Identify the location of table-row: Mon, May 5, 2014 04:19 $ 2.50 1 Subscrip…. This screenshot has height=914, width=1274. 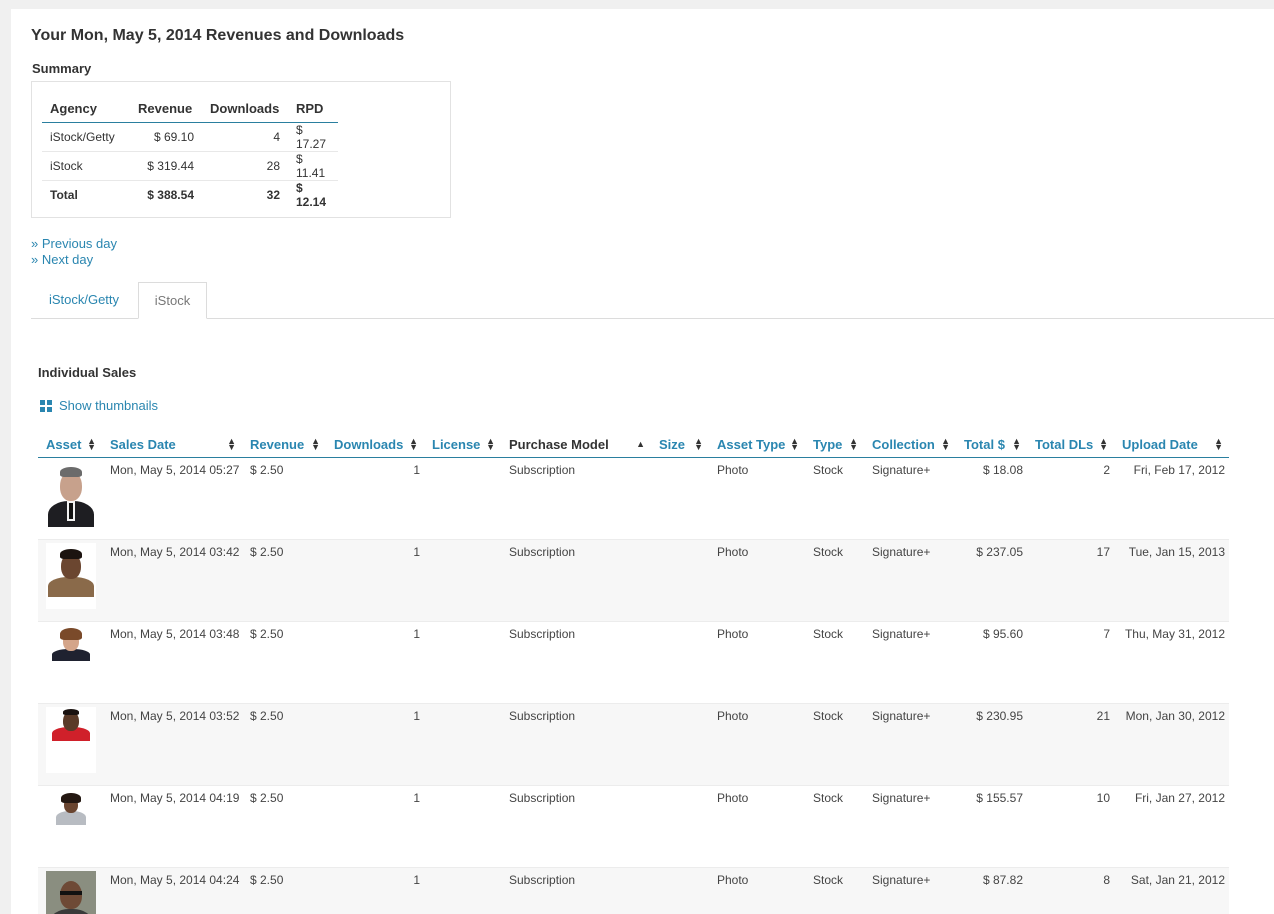
(633, 826).